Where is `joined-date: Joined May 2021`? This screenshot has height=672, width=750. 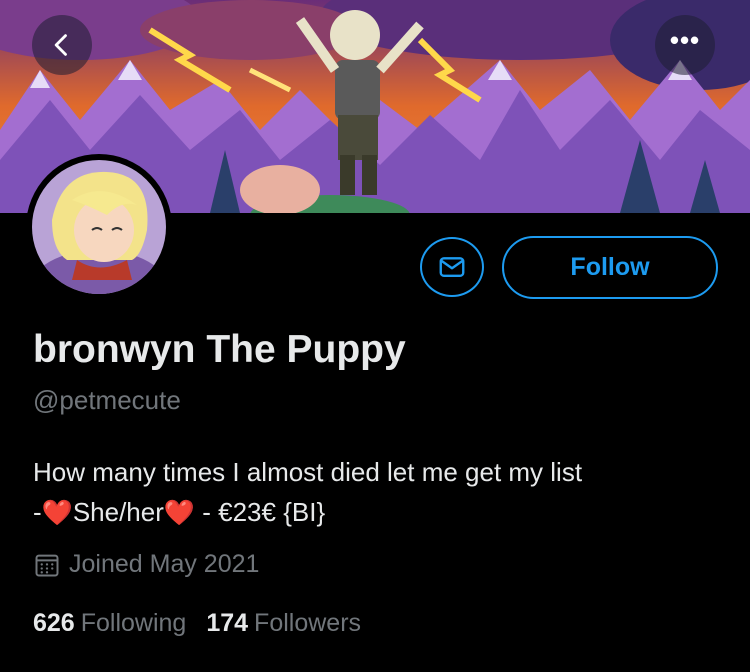
joined-date: Joined May 2021 is located at coordinates (146, 564).